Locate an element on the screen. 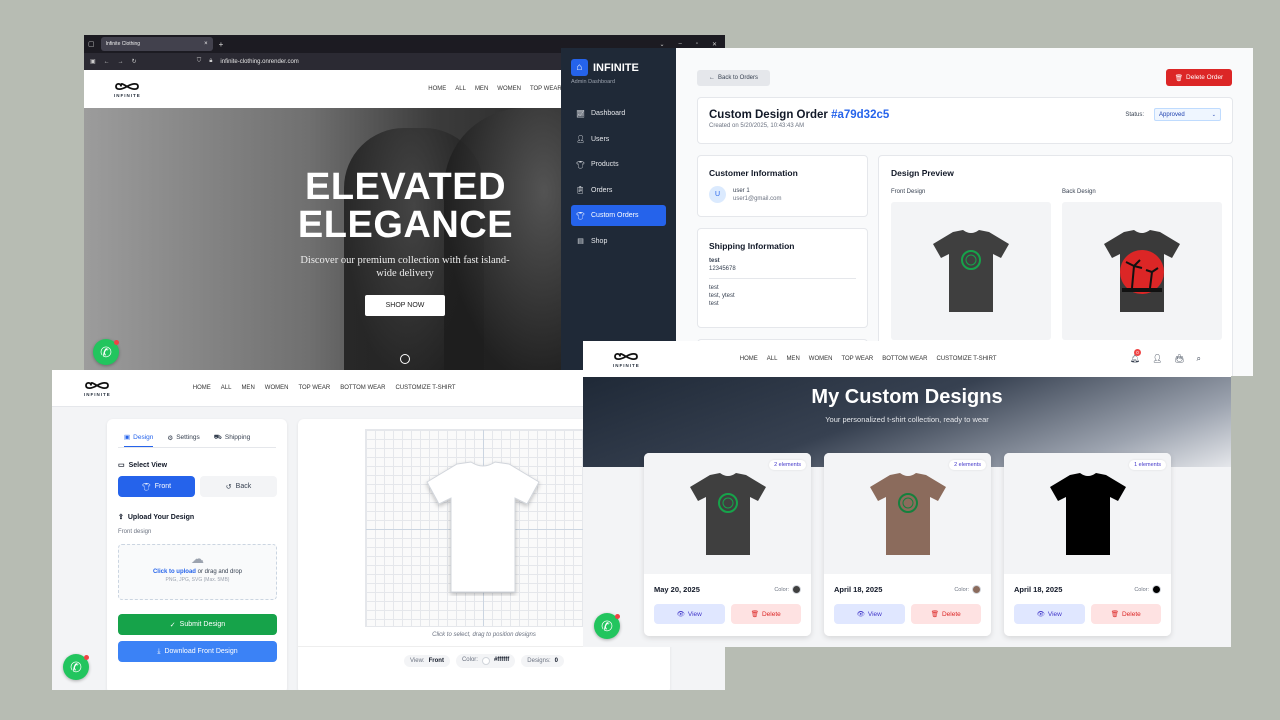 The height and width of the screenshot is (720, 1280). design-canvas is located at coordinates (482, 528).